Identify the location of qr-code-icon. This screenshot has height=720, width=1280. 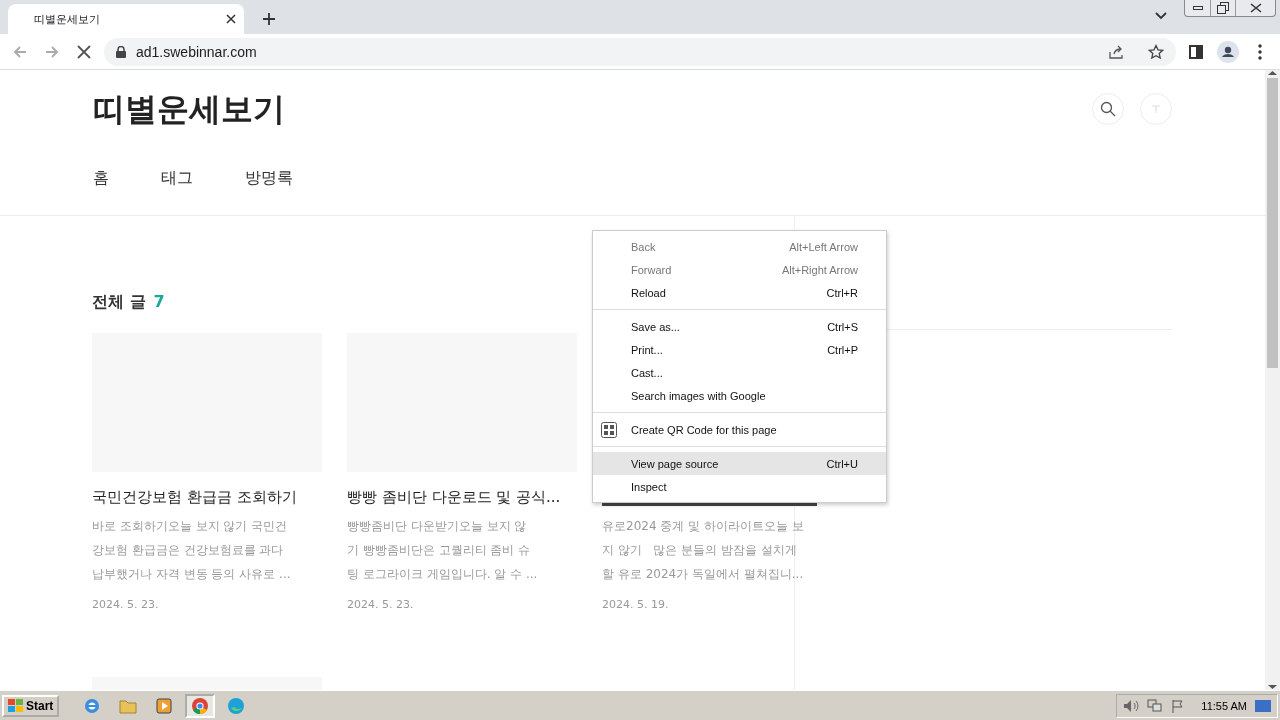
(609, 429).